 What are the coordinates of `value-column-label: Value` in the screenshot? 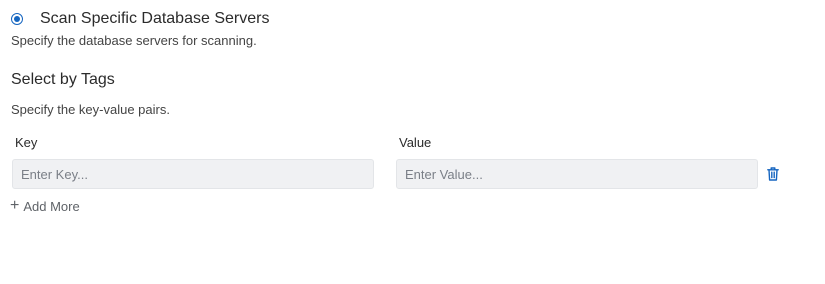 It's located at (415, 142).